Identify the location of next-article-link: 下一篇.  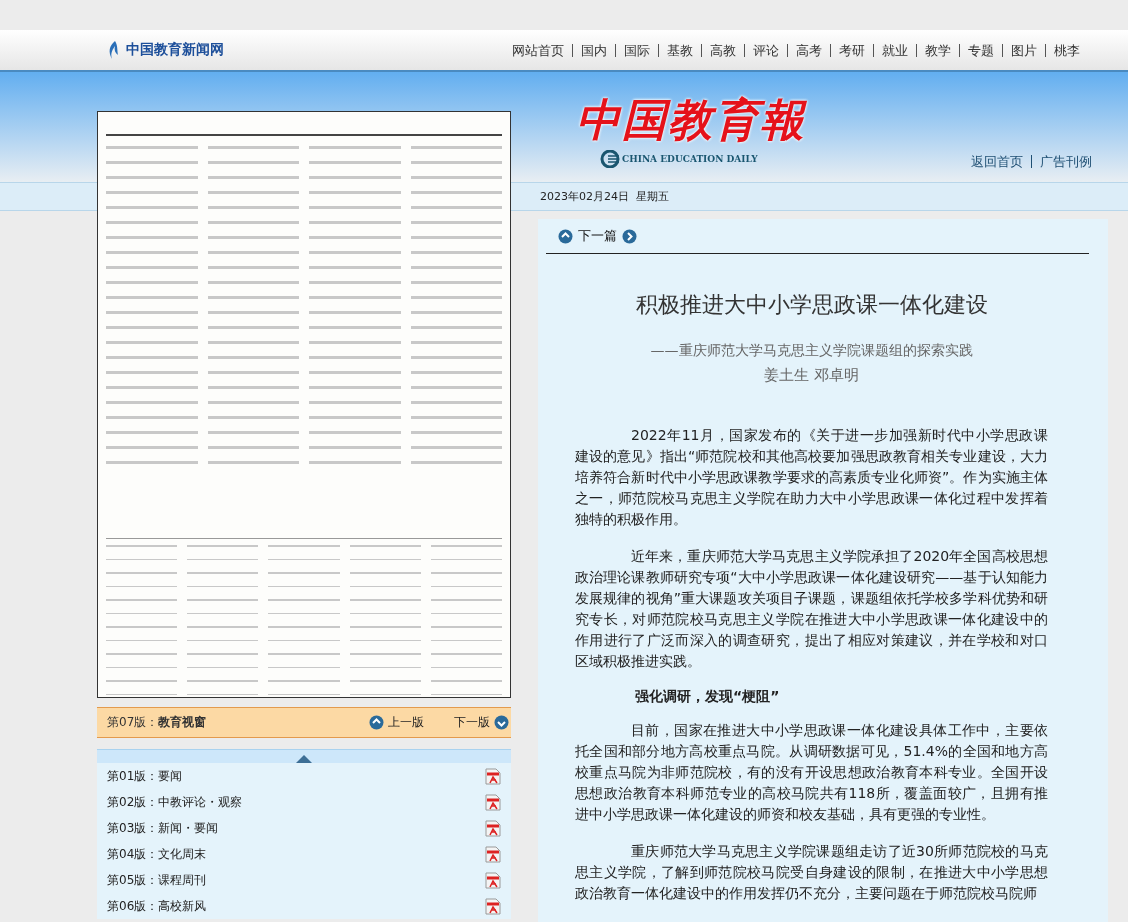
(597, 236).